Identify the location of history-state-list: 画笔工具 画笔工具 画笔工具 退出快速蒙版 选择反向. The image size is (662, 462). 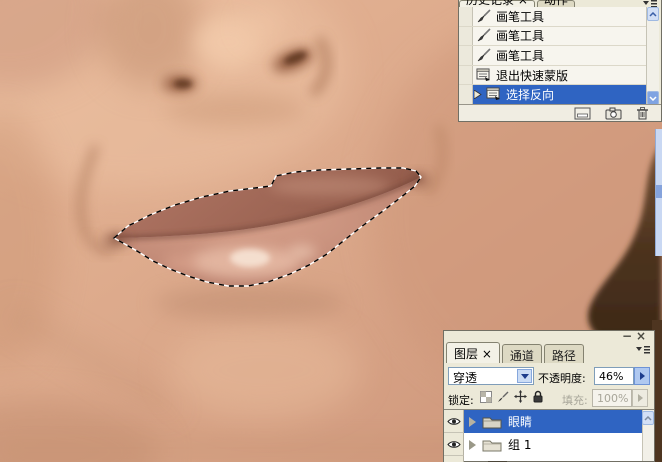
(552, 56).